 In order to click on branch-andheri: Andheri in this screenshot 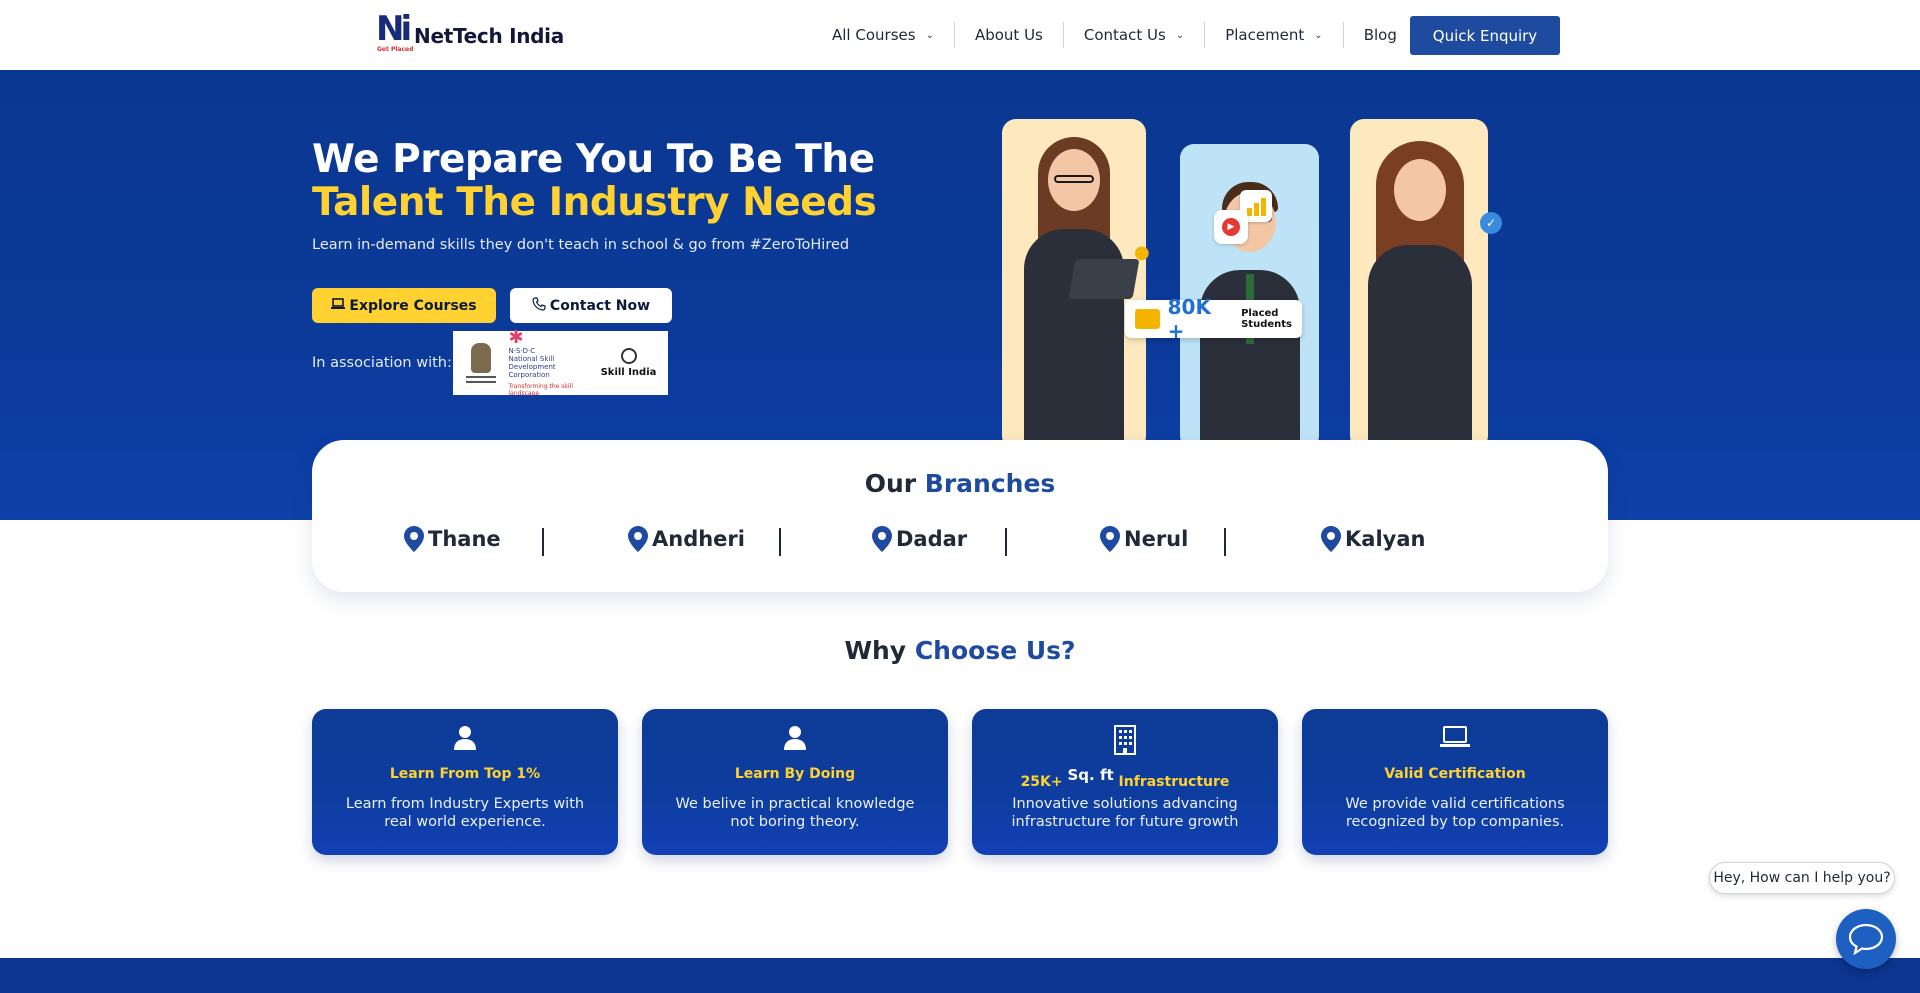, I will do `click(686, 539)`.